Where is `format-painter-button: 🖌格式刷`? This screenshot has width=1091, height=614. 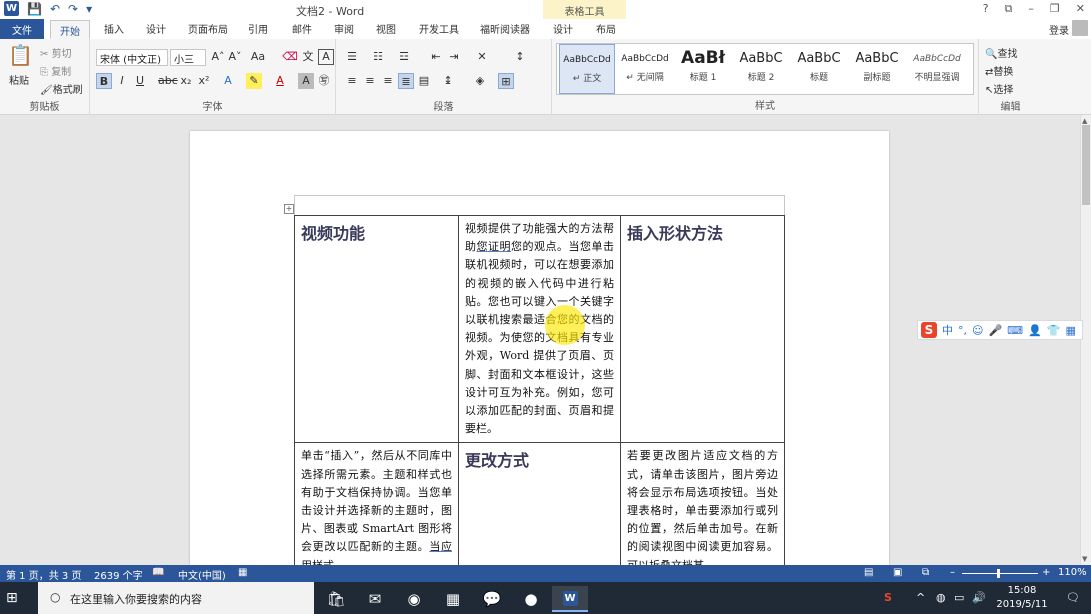
format-painter-button: 🖌格式刷 is located at coordinates (61, 88).